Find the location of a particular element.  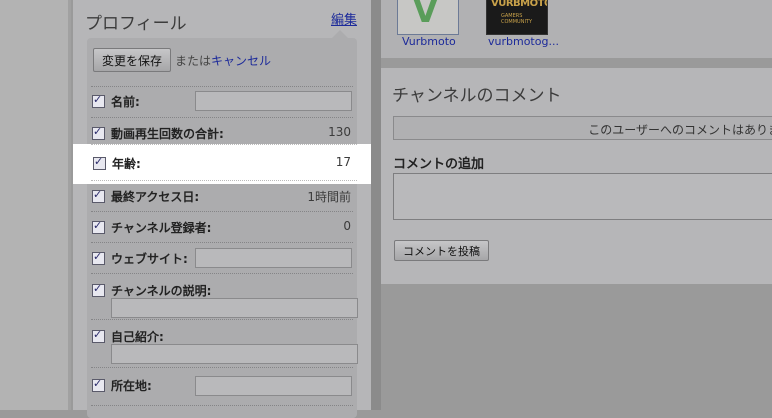

name-label: 名前: is located at coordinates (125, 102).